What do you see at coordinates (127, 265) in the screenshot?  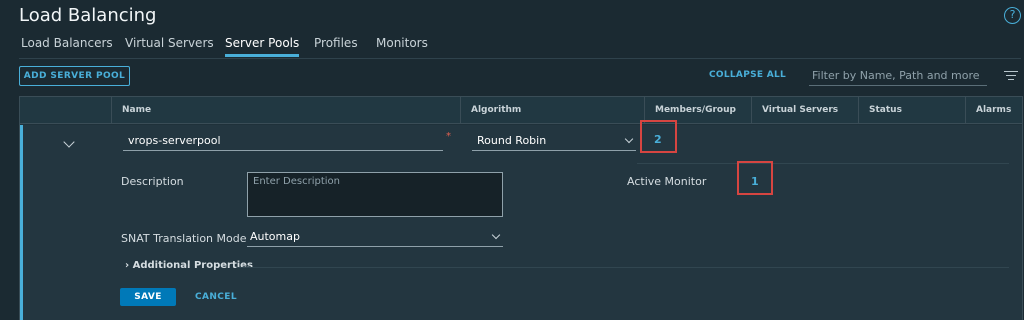 I see `chevron-right-icon: ›` at bounding box center [127, 265].